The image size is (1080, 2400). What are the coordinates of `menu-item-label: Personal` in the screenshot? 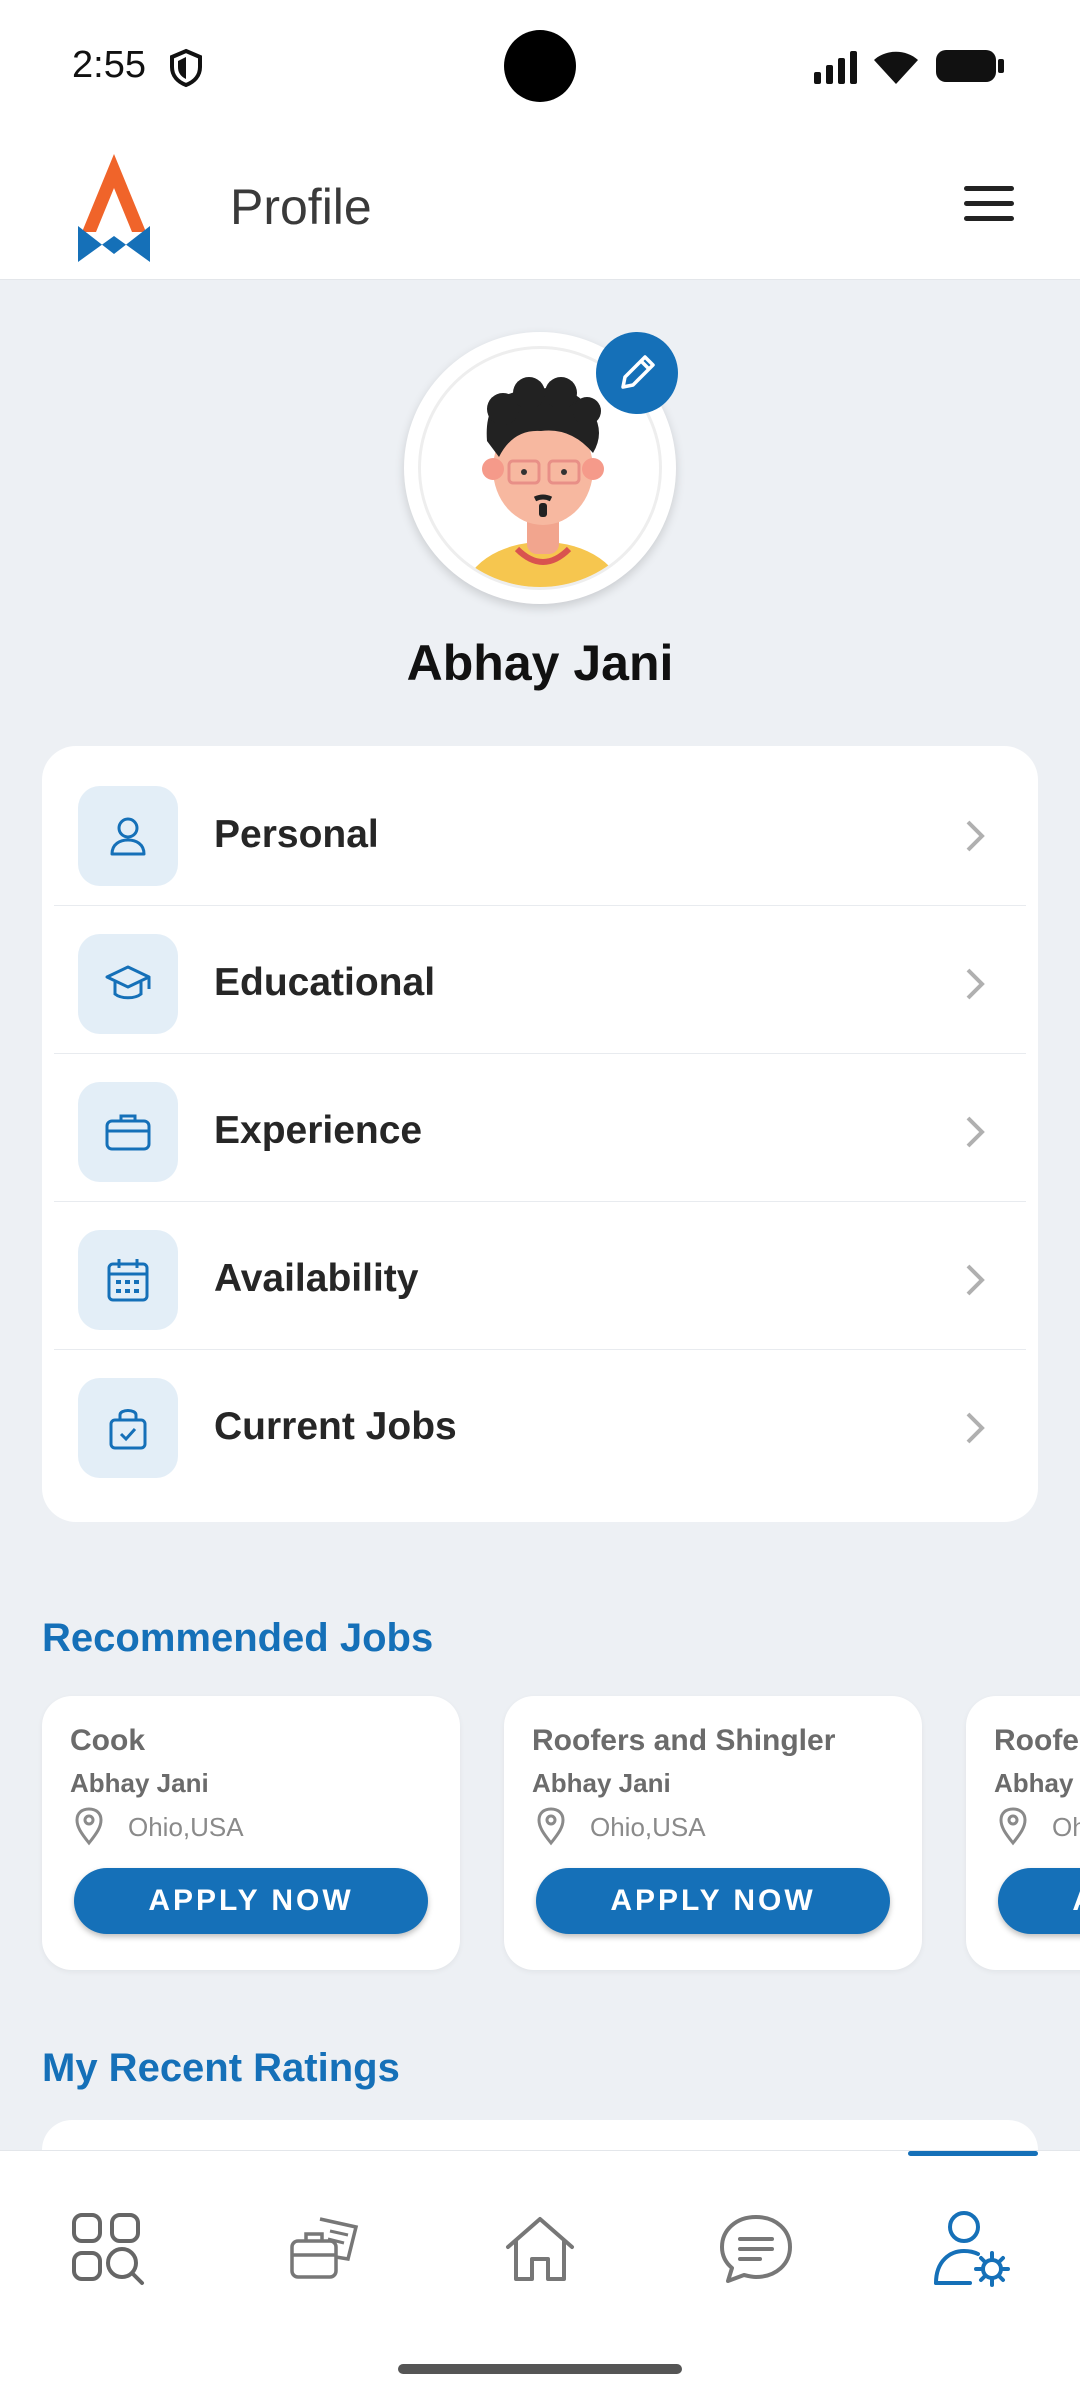 It's located at (296, 834).